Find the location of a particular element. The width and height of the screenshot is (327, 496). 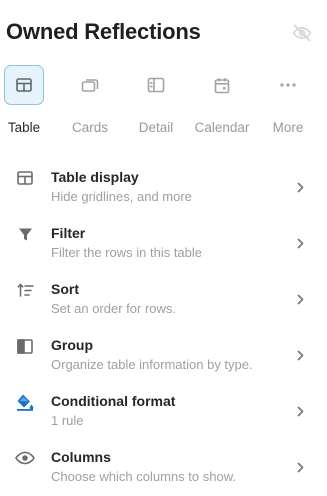

view-option-detail: Detail is located at coordinates (166, 101).